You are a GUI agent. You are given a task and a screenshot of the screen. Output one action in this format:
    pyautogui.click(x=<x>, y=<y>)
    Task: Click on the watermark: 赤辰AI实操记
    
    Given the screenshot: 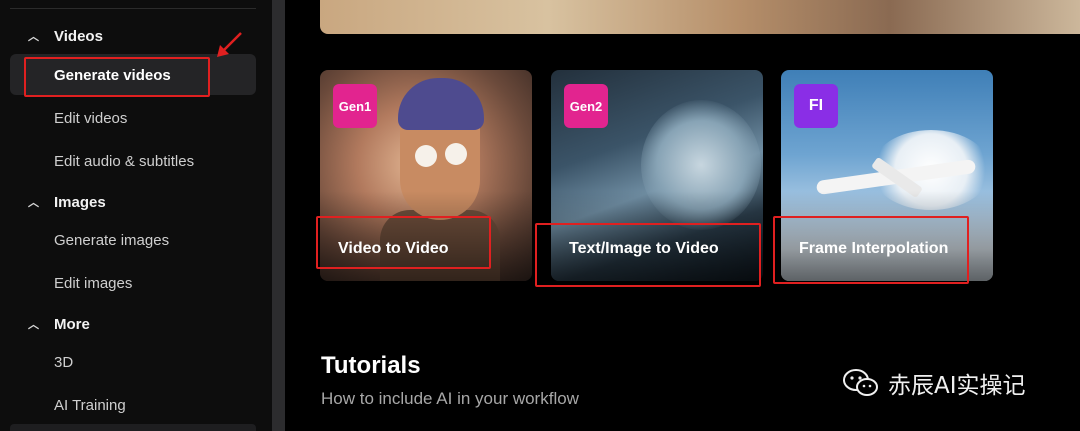 What is the action you would take?
    pyautogui.click(x=934, y=383)
    